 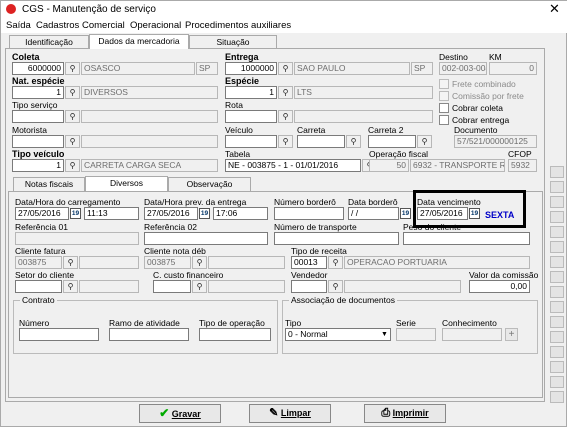 I want to click on frete-combinado-checkbox, so click(x=444, y=84).